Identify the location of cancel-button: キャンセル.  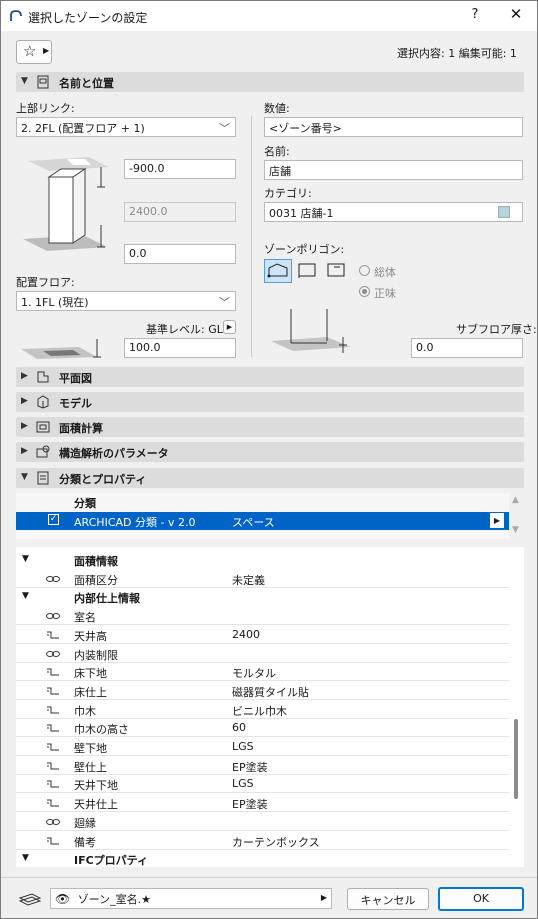
(388, 899).